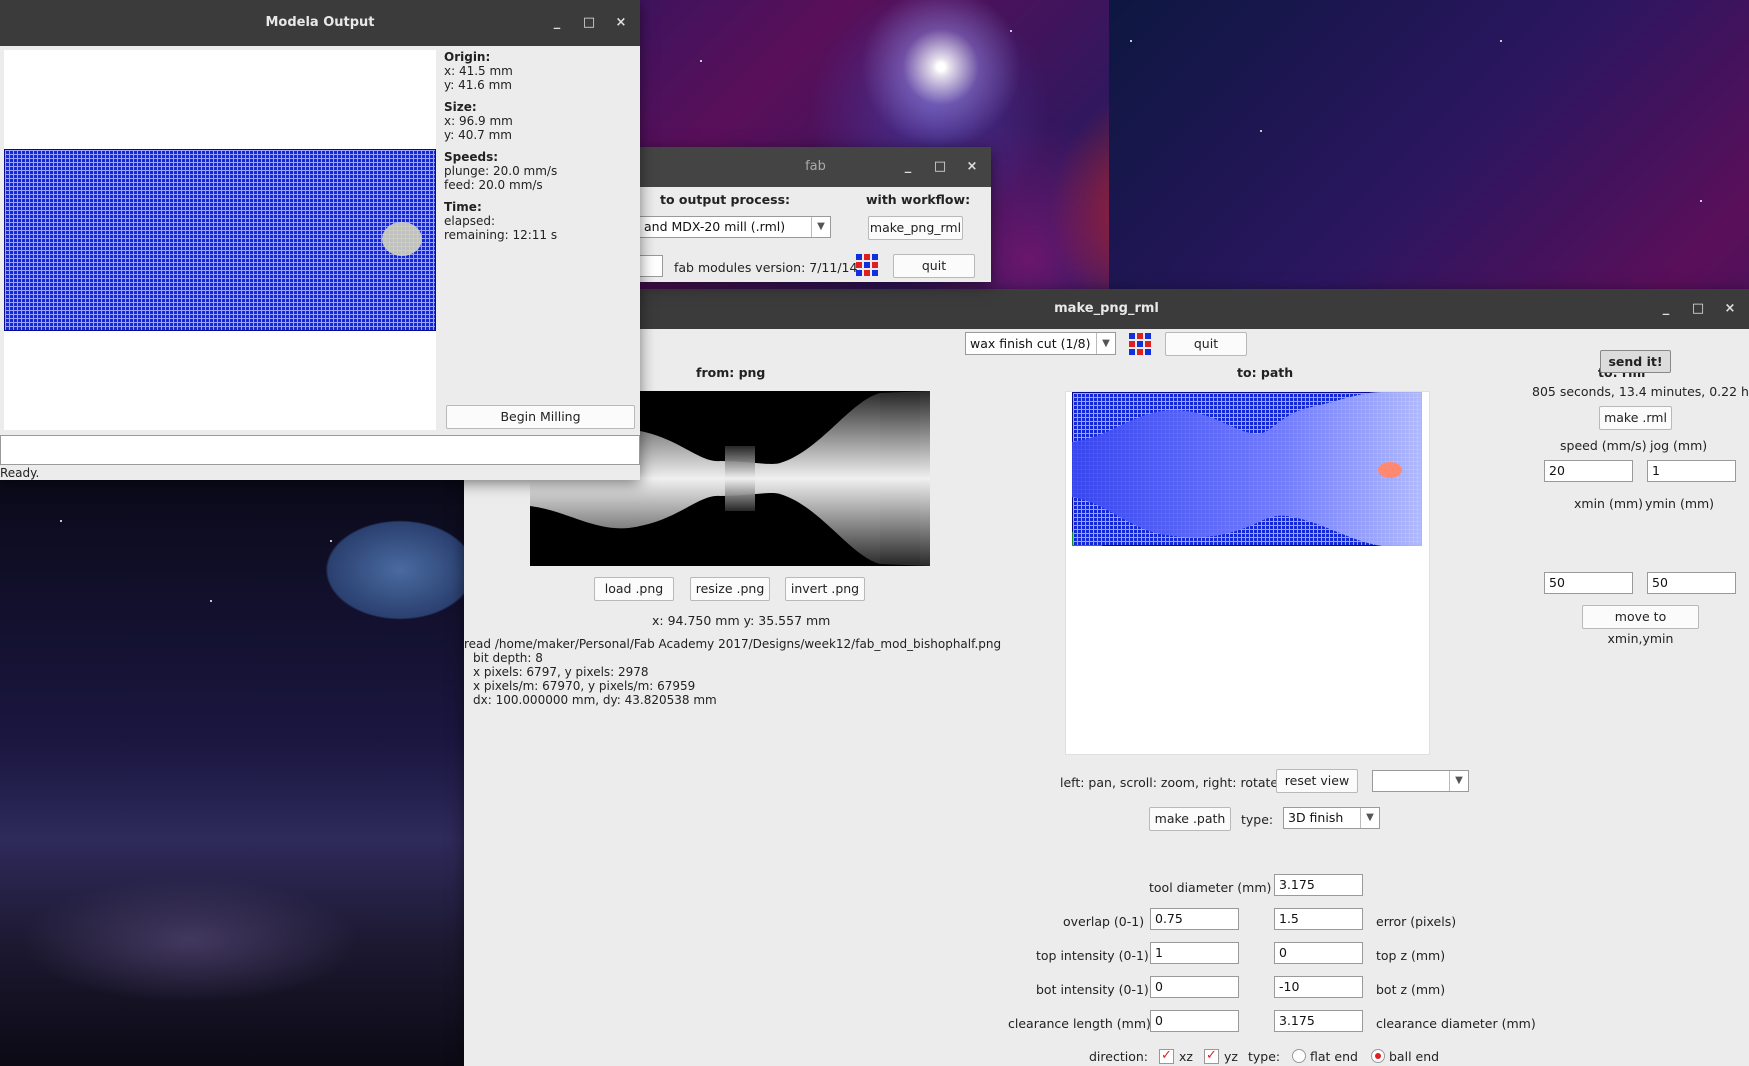  What do you see at coordinates (1318, 919) in the screenshot?
I see `error-input: 1.5` at bounding box center [1318, 919].